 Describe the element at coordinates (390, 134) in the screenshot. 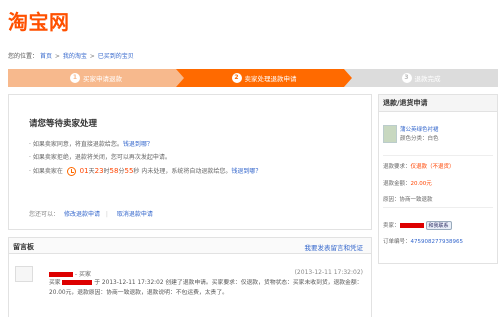

I see `product-thumbnail` at that location.